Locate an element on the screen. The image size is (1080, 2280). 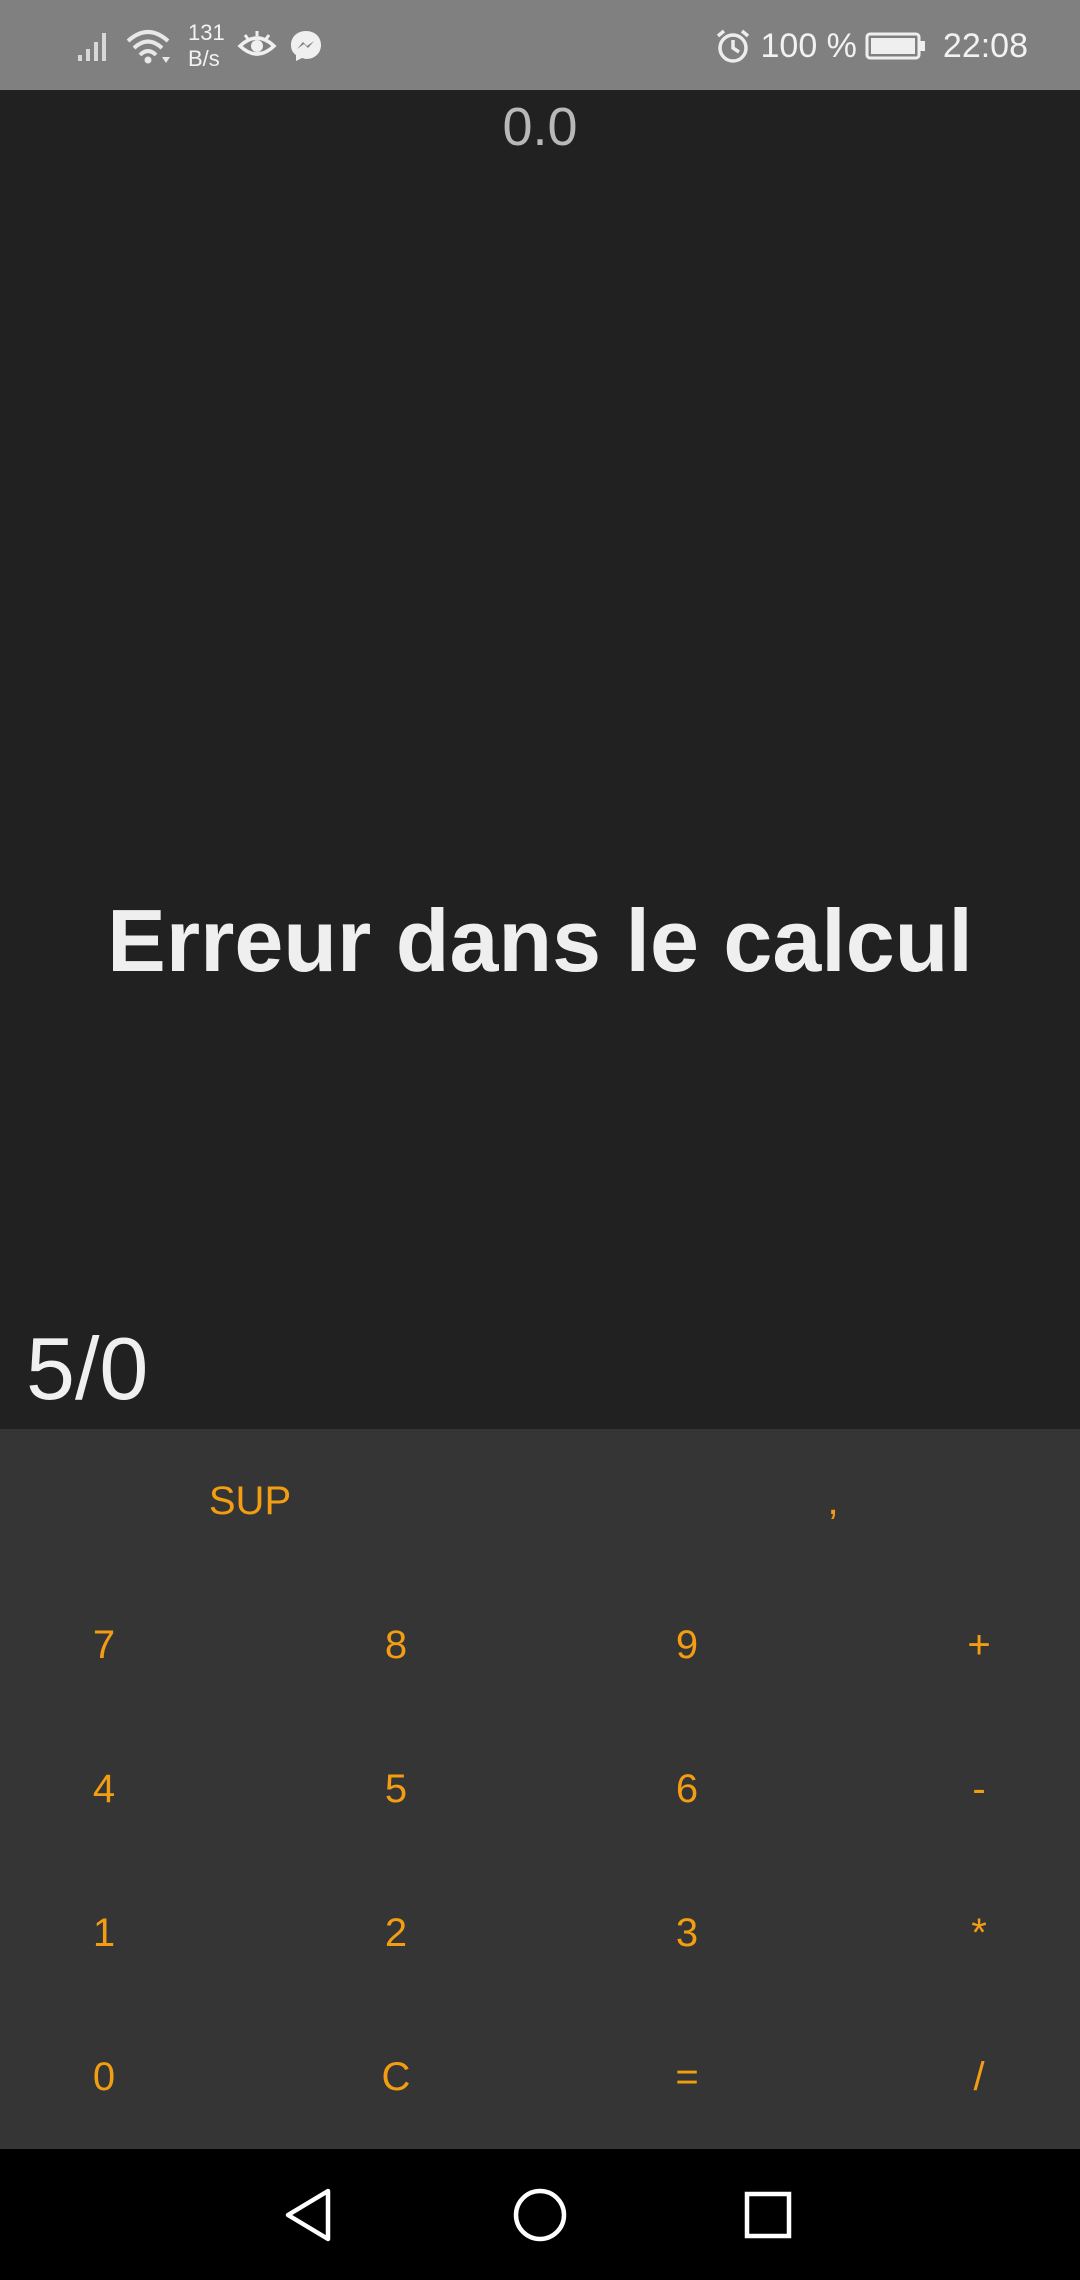
clear-button: C is located at coordinates (396, 2077).